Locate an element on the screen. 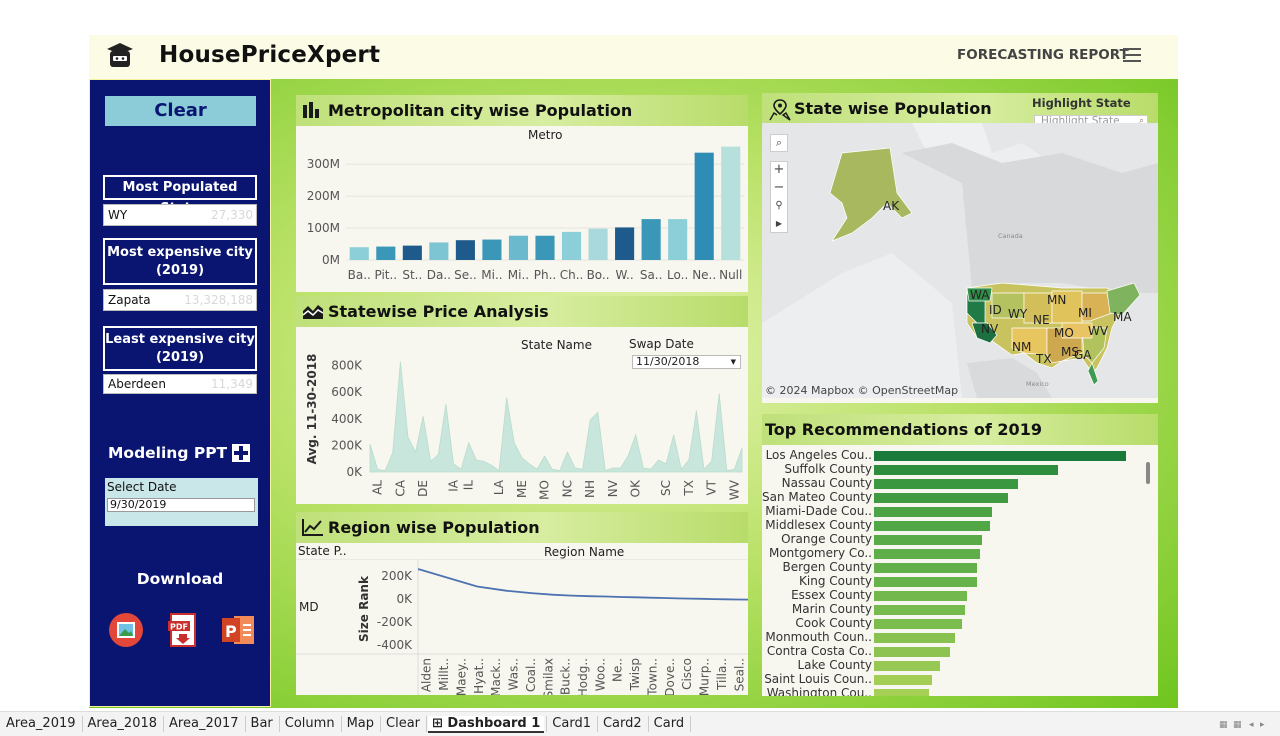 This screenshot has width=1280, height=736. select-date-input: 9/30/2019 is located at coordinates (181, 505).